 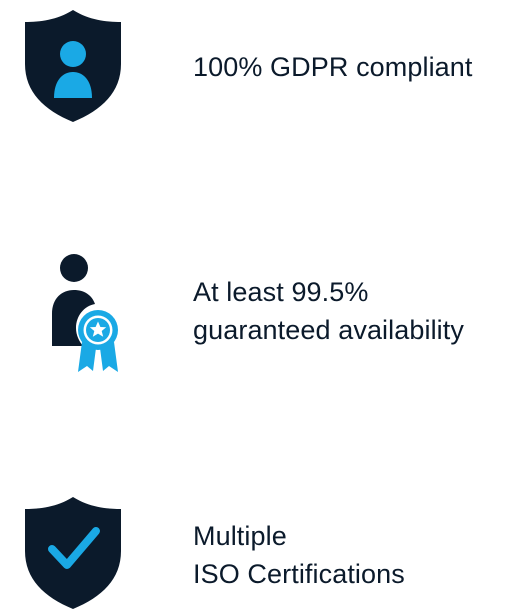 I want to click on shield-user-icon, so click(x=73, y=66).